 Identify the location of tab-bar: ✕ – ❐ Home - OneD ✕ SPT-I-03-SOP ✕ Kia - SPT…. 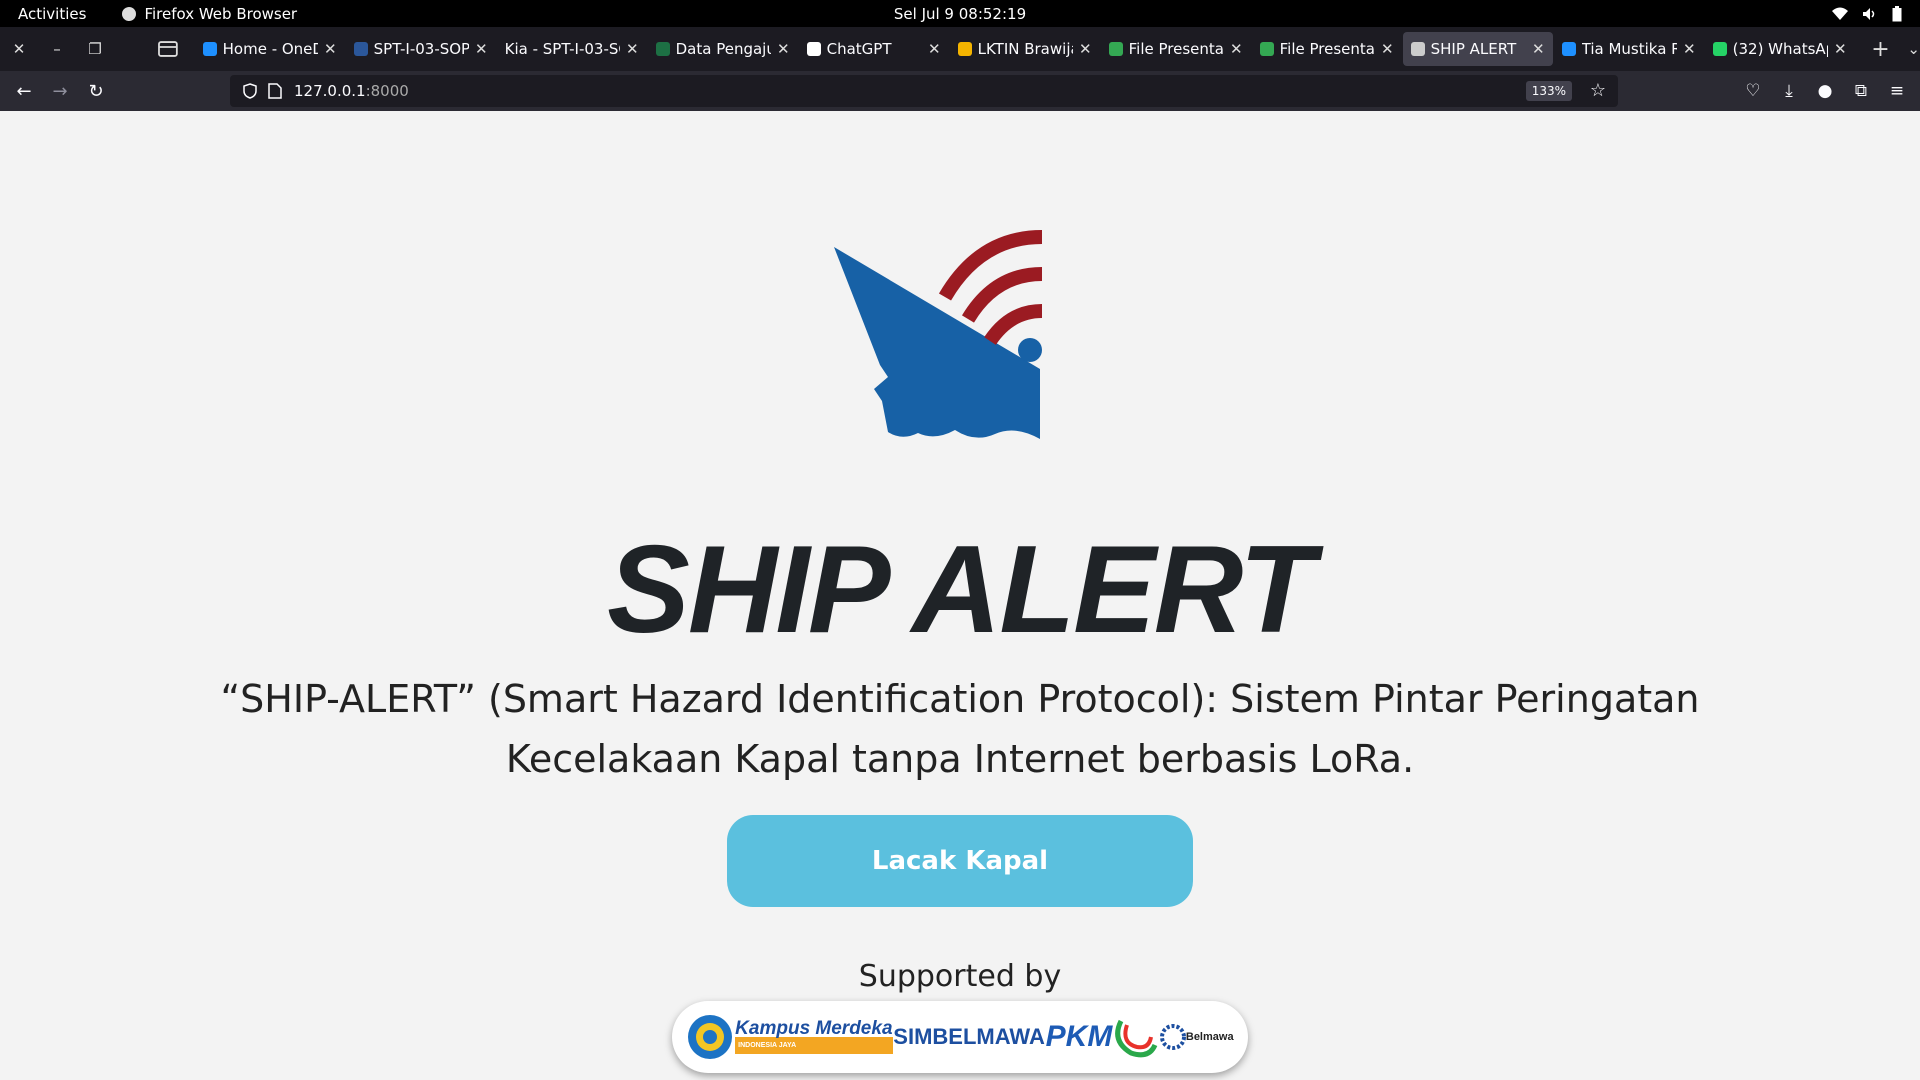
(960, 49).